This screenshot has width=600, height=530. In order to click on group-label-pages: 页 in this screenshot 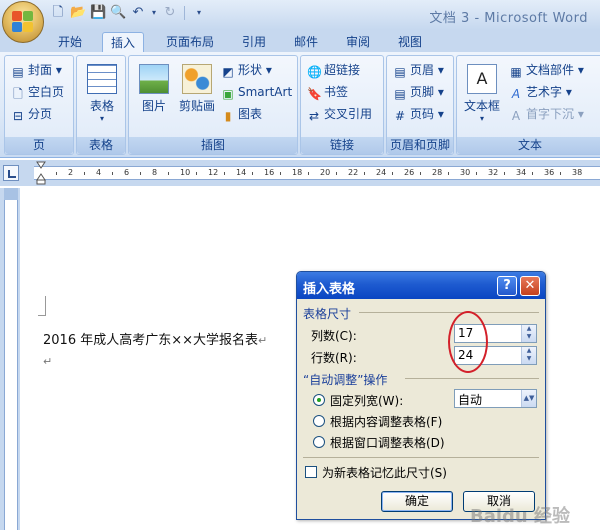, I will do `click(39, 145)`.